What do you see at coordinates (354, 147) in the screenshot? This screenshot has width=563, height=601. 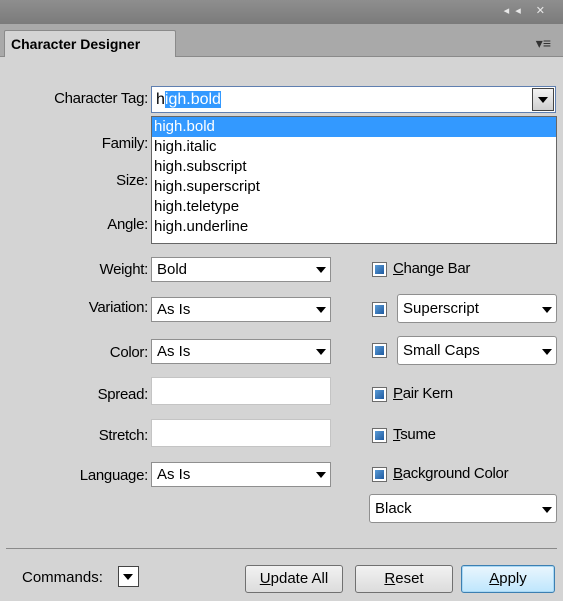 I see `dropdown-item: high.italic` at bounding box center [354, 147].